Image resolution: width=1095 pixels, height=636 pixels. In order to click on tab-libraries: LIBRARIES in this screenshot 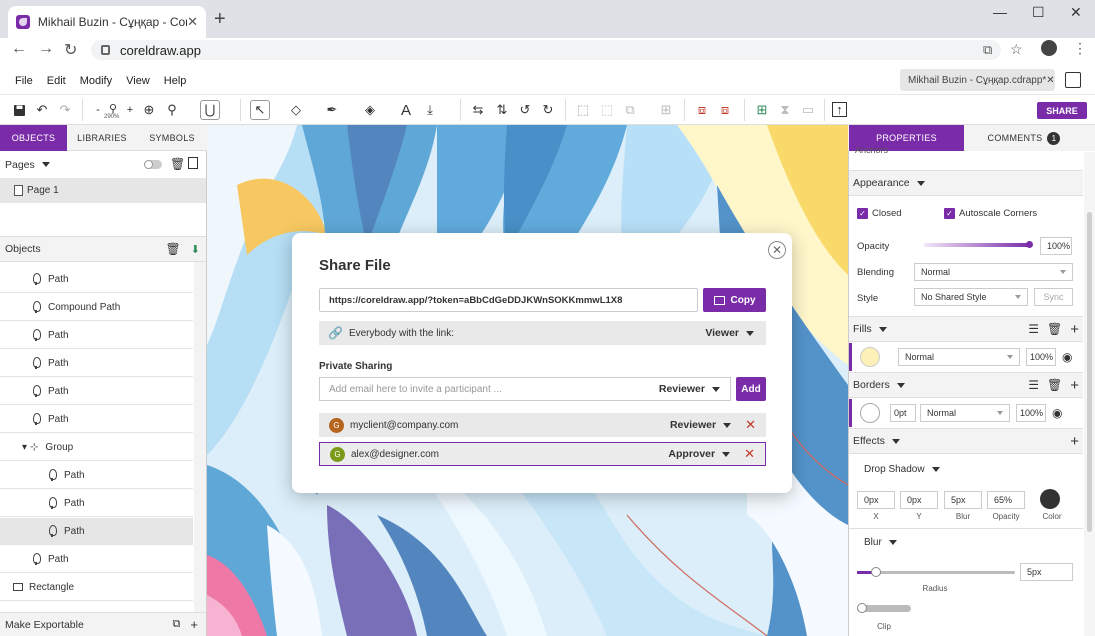, I will do `click(102, 138)`.